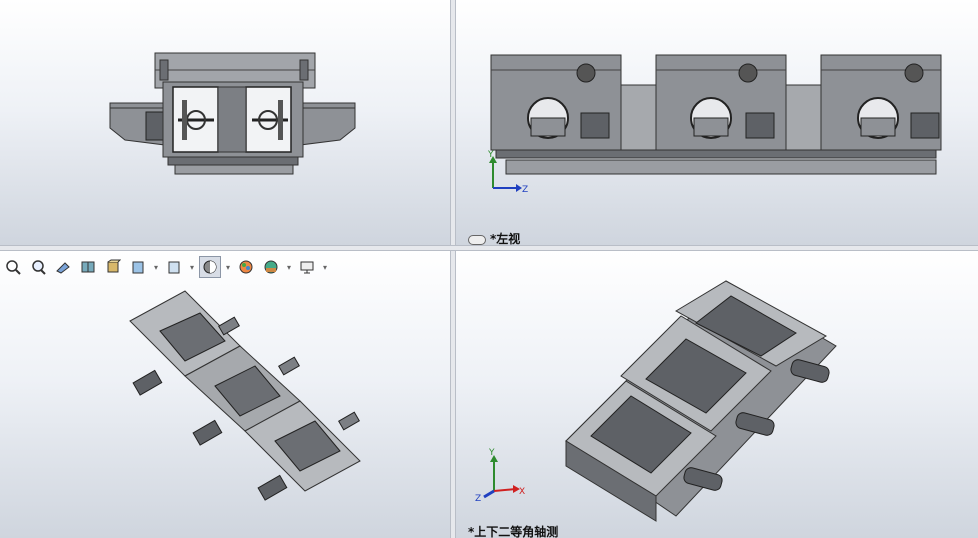 The image size is (978, 538). I want to click on view-orientation-button, so click(113, 267).